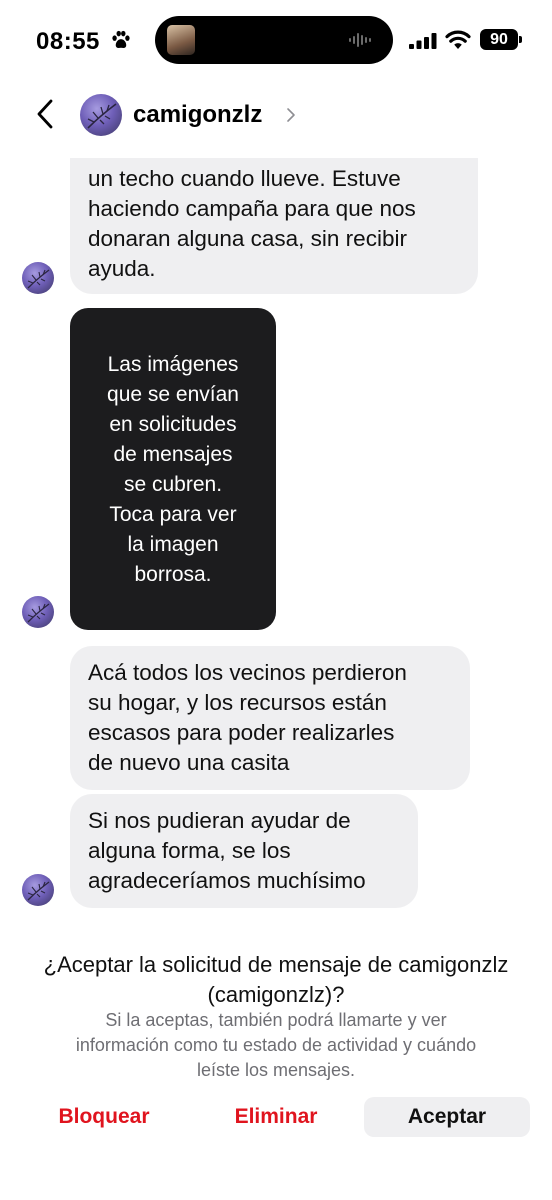 Image resolution: width=552 pixels, height=1200 pixels. What do you see at coordinates (45, 114) in the screenshot?
I see `back-arrow-icon` at bounding box center [45, 114].